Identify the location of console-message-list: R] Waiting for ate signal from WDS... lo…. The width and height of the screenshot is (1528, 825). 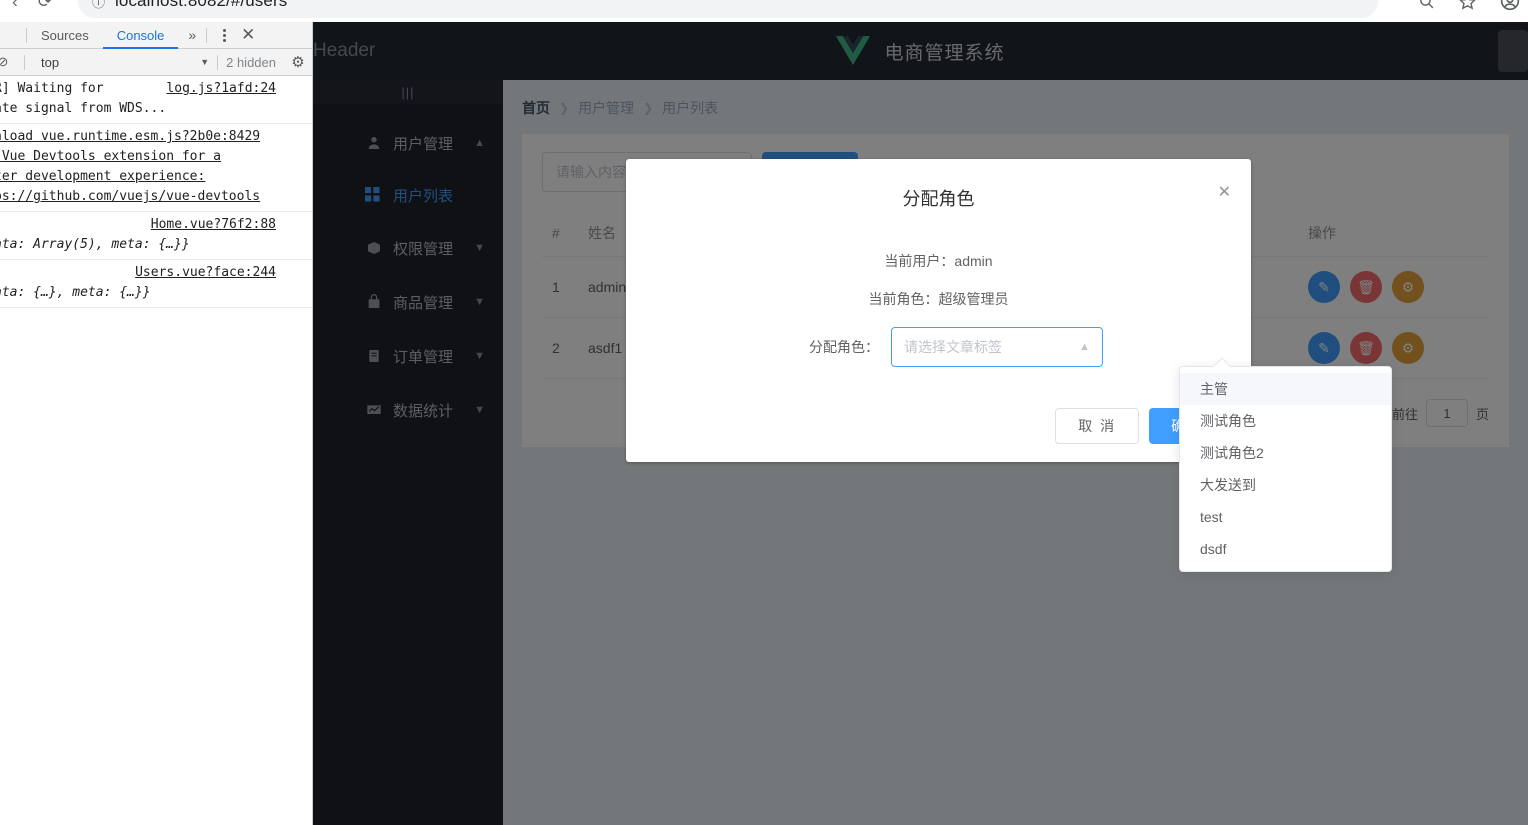
(156, 192).